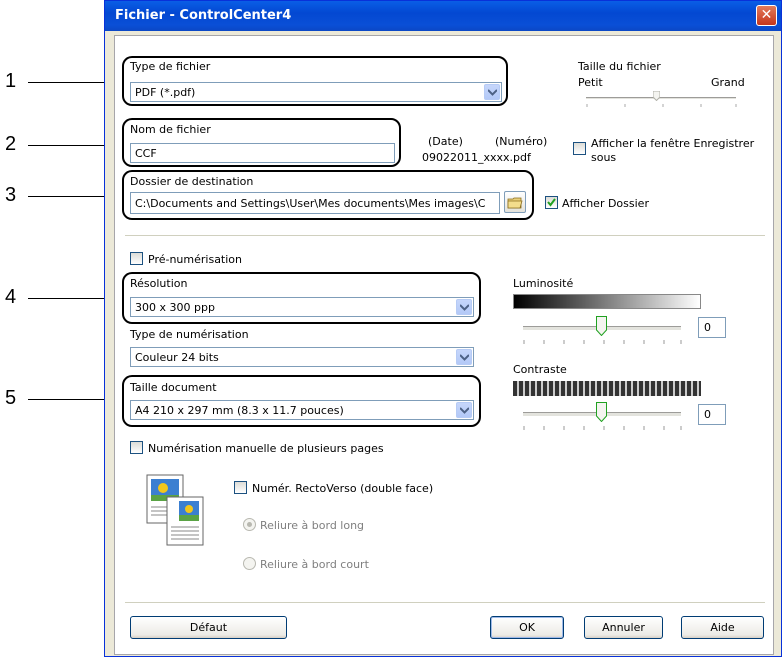 The width and height of the screenshot is (782, 657). I want to click on brightness-gradient, so click(607, 301).